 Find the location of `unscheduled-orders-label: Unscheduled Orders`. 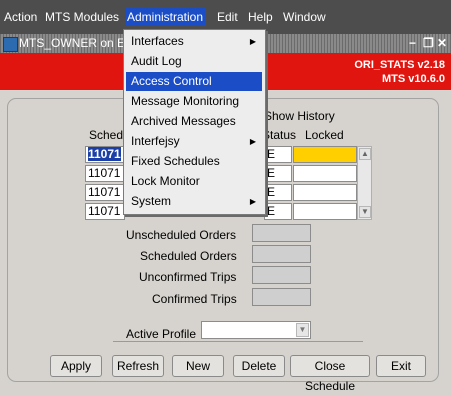

unscheduled-orders-label: Unscheduled Orders is located at coordinates (181, 235).